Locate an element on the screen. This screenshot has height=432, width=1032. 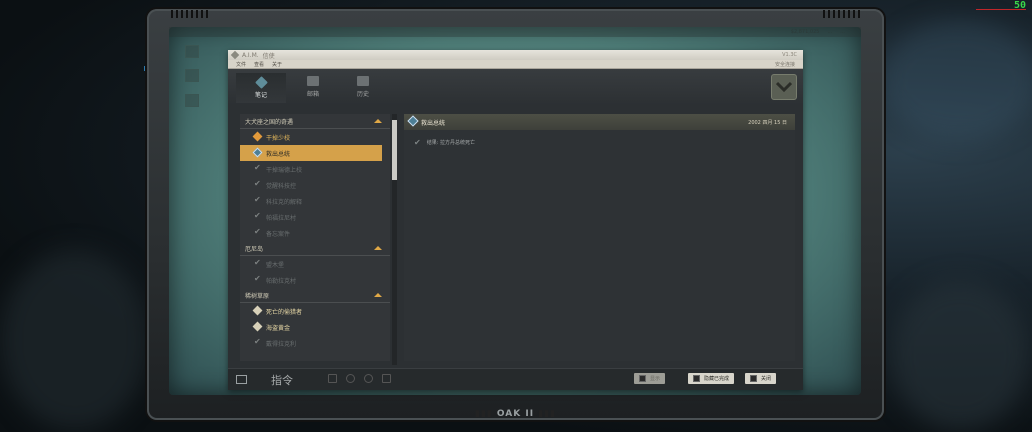
quest-active-icon is located at coordinates (413, 121).